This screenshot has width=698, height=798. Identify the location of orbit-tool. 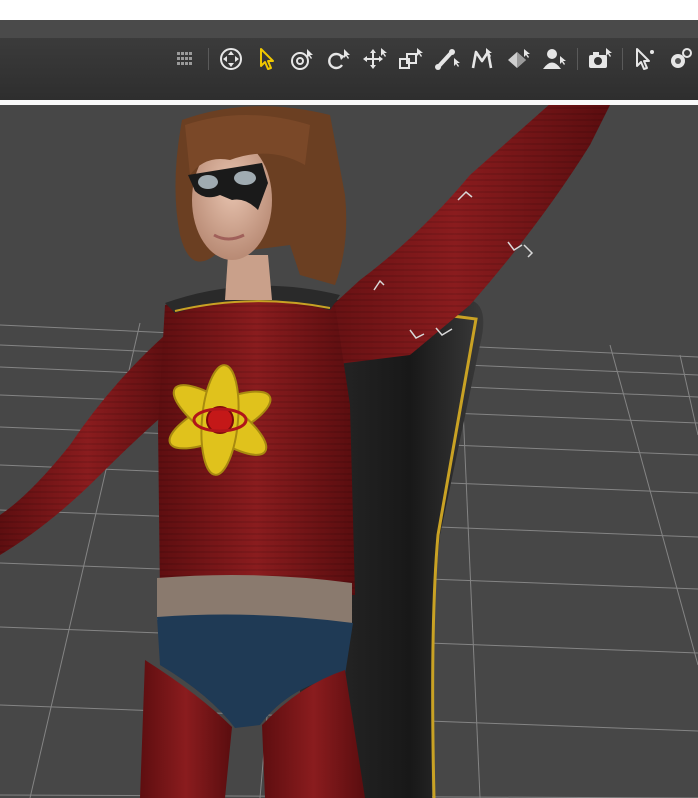
(303, 59).